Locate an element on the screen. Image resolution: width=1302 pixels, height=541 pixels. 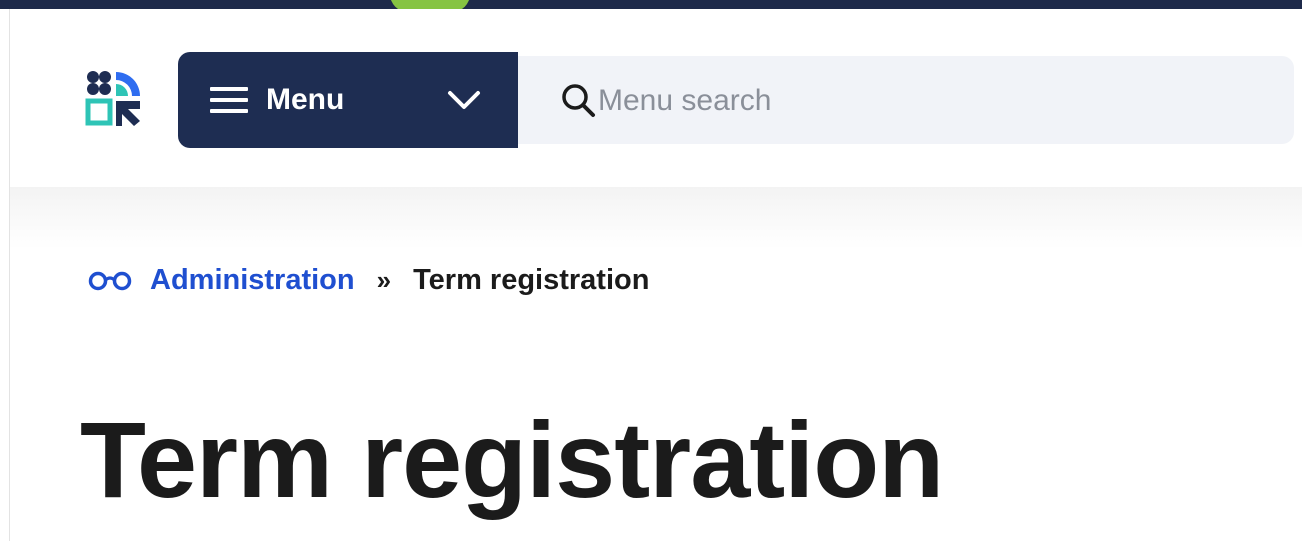
search-icon is located at coordinates (578, 100).